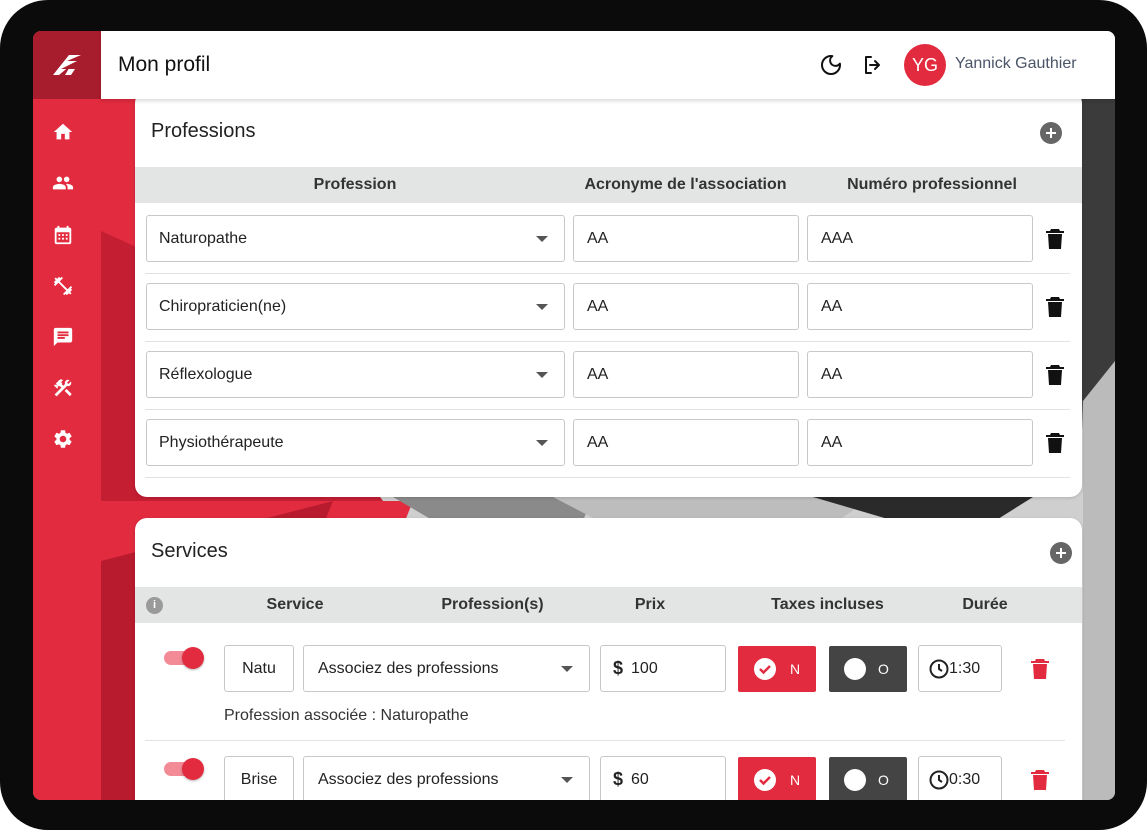 This screenshot has height=830, width=1147. I want to click on calendar-icon, so click(63, 235).